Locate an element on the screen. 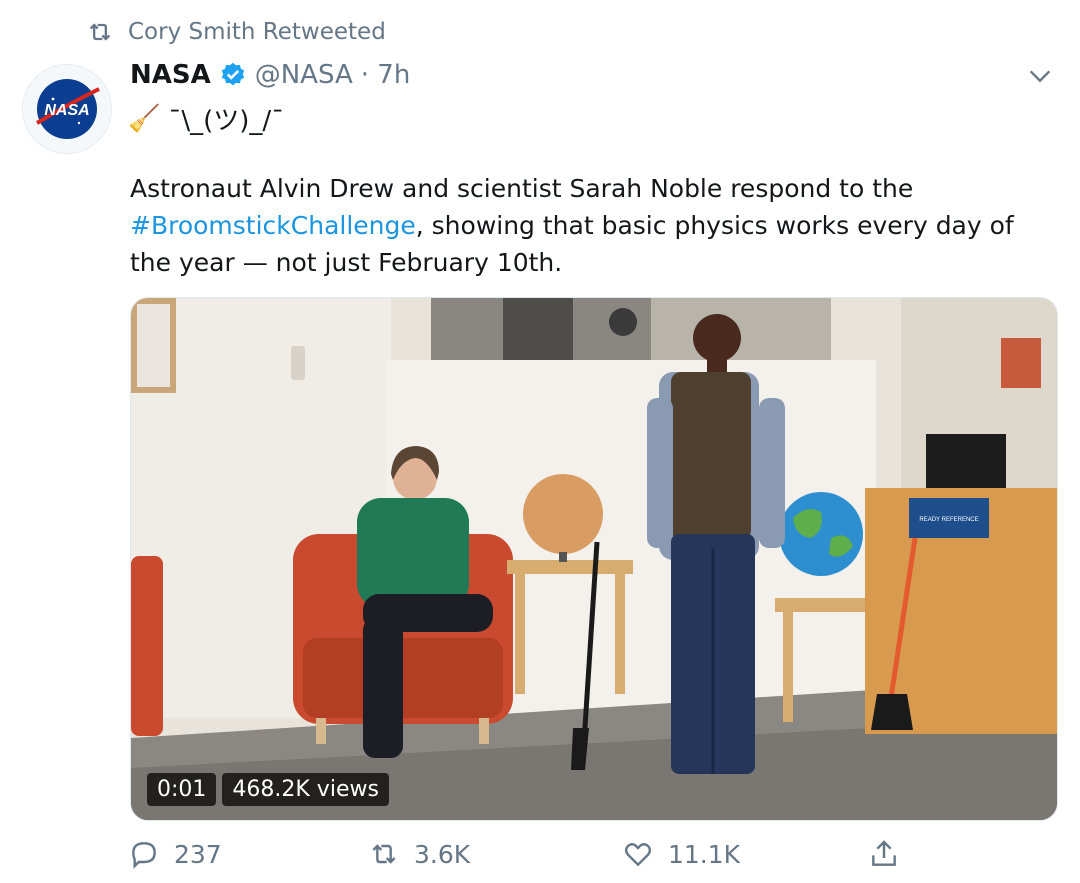 Image resolution: width=1080 pixels, height=883 pixels. shrug-text: ¯\_(ツ)_/¯ is located at coordinates (226, 121).